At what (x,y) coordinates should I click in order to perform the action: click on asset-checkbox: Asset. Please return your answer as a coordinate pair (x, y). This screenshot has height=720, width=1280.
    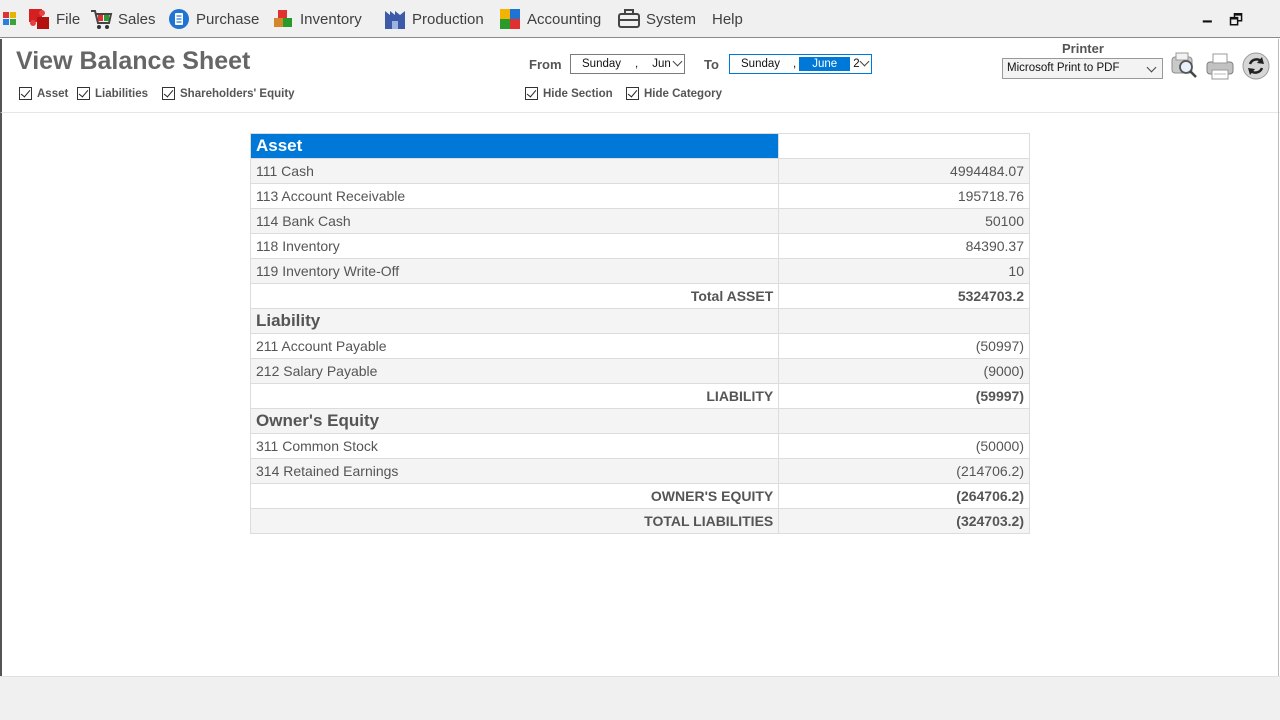
    Looking at the image, I should click on (43, 93).